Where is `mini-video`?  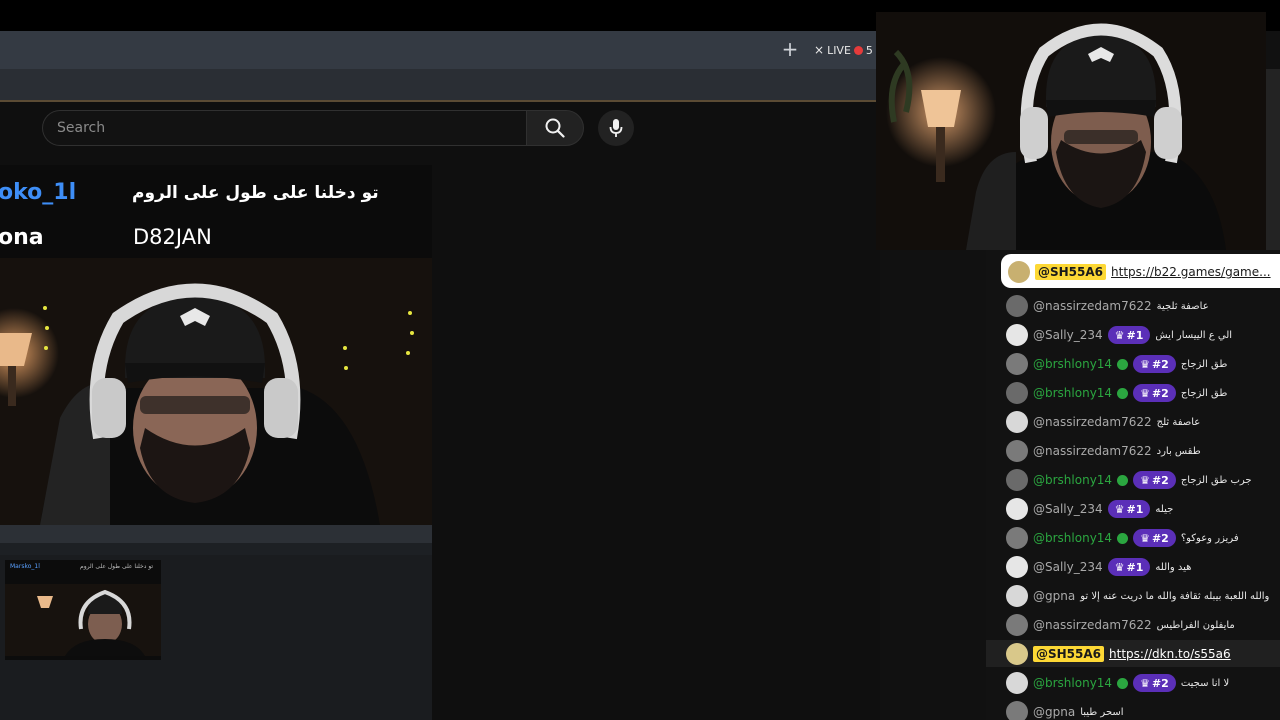
mini-video is located at coordinates (83, 620).